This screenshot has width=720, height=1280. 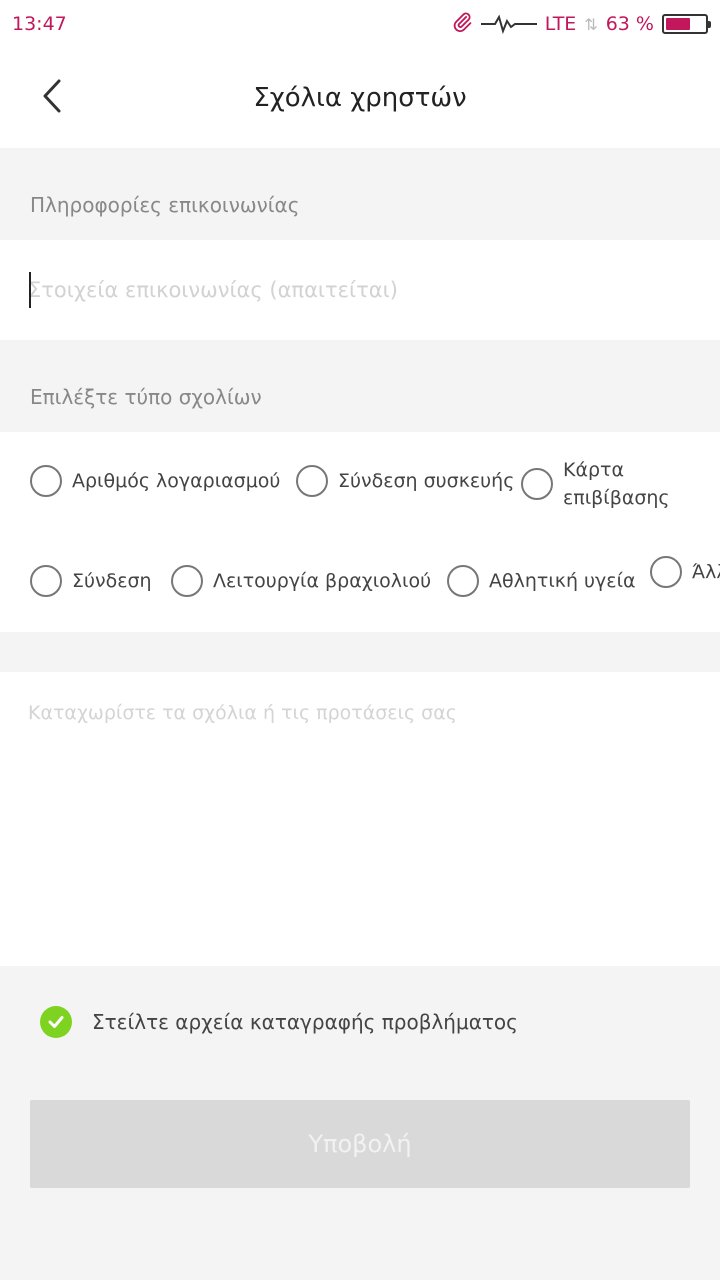 I want to click on radio-option-account: Αριθμός λογαριασμού, so click(x=155, y=481).